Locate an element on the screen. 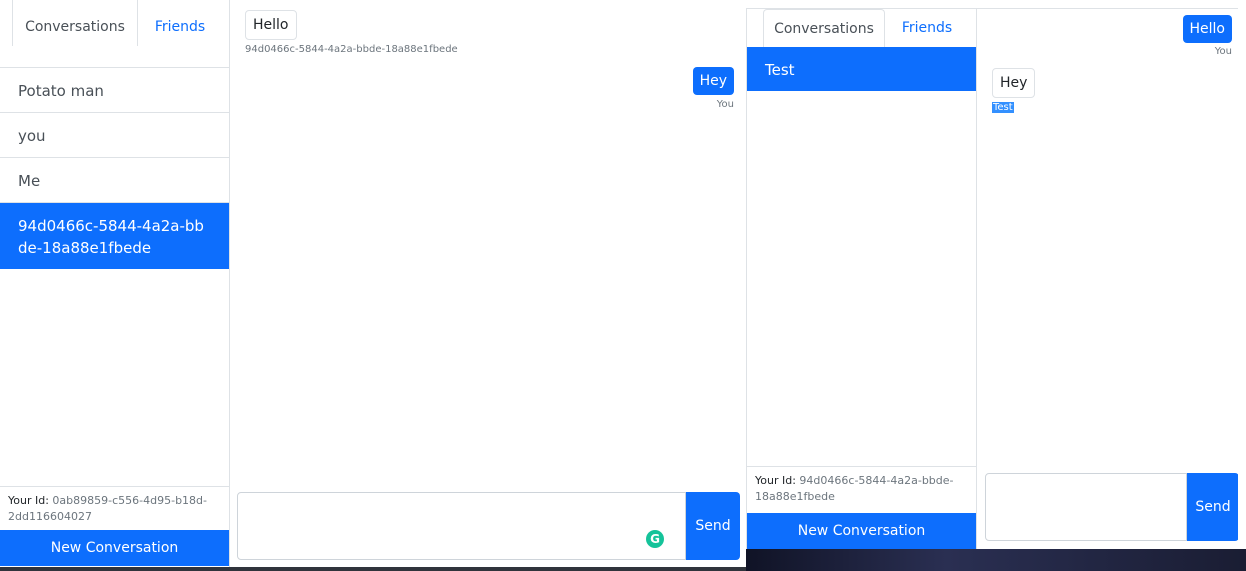  conversation-item-active: 94d0466c-5844-4a2a-bbde-18a88e1fbede is located at coordinates (114, 236).